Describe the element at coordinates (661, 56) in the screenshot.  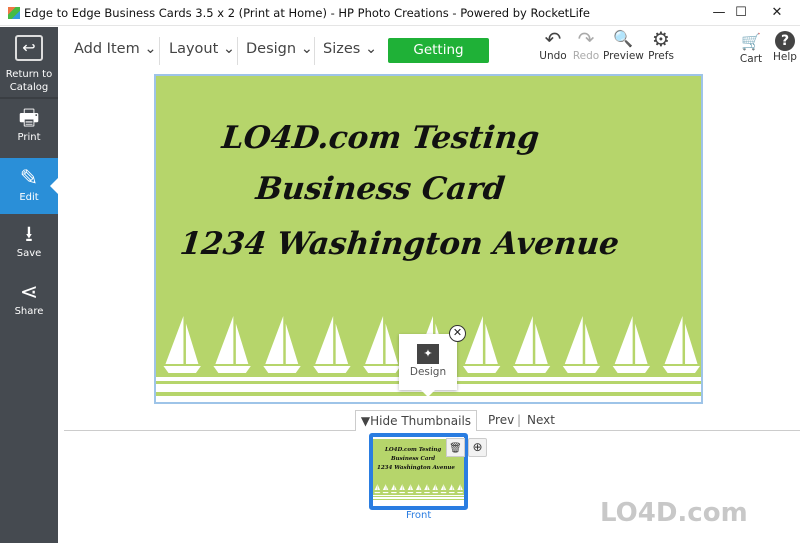
I see `button-label: Prefs` at that location.